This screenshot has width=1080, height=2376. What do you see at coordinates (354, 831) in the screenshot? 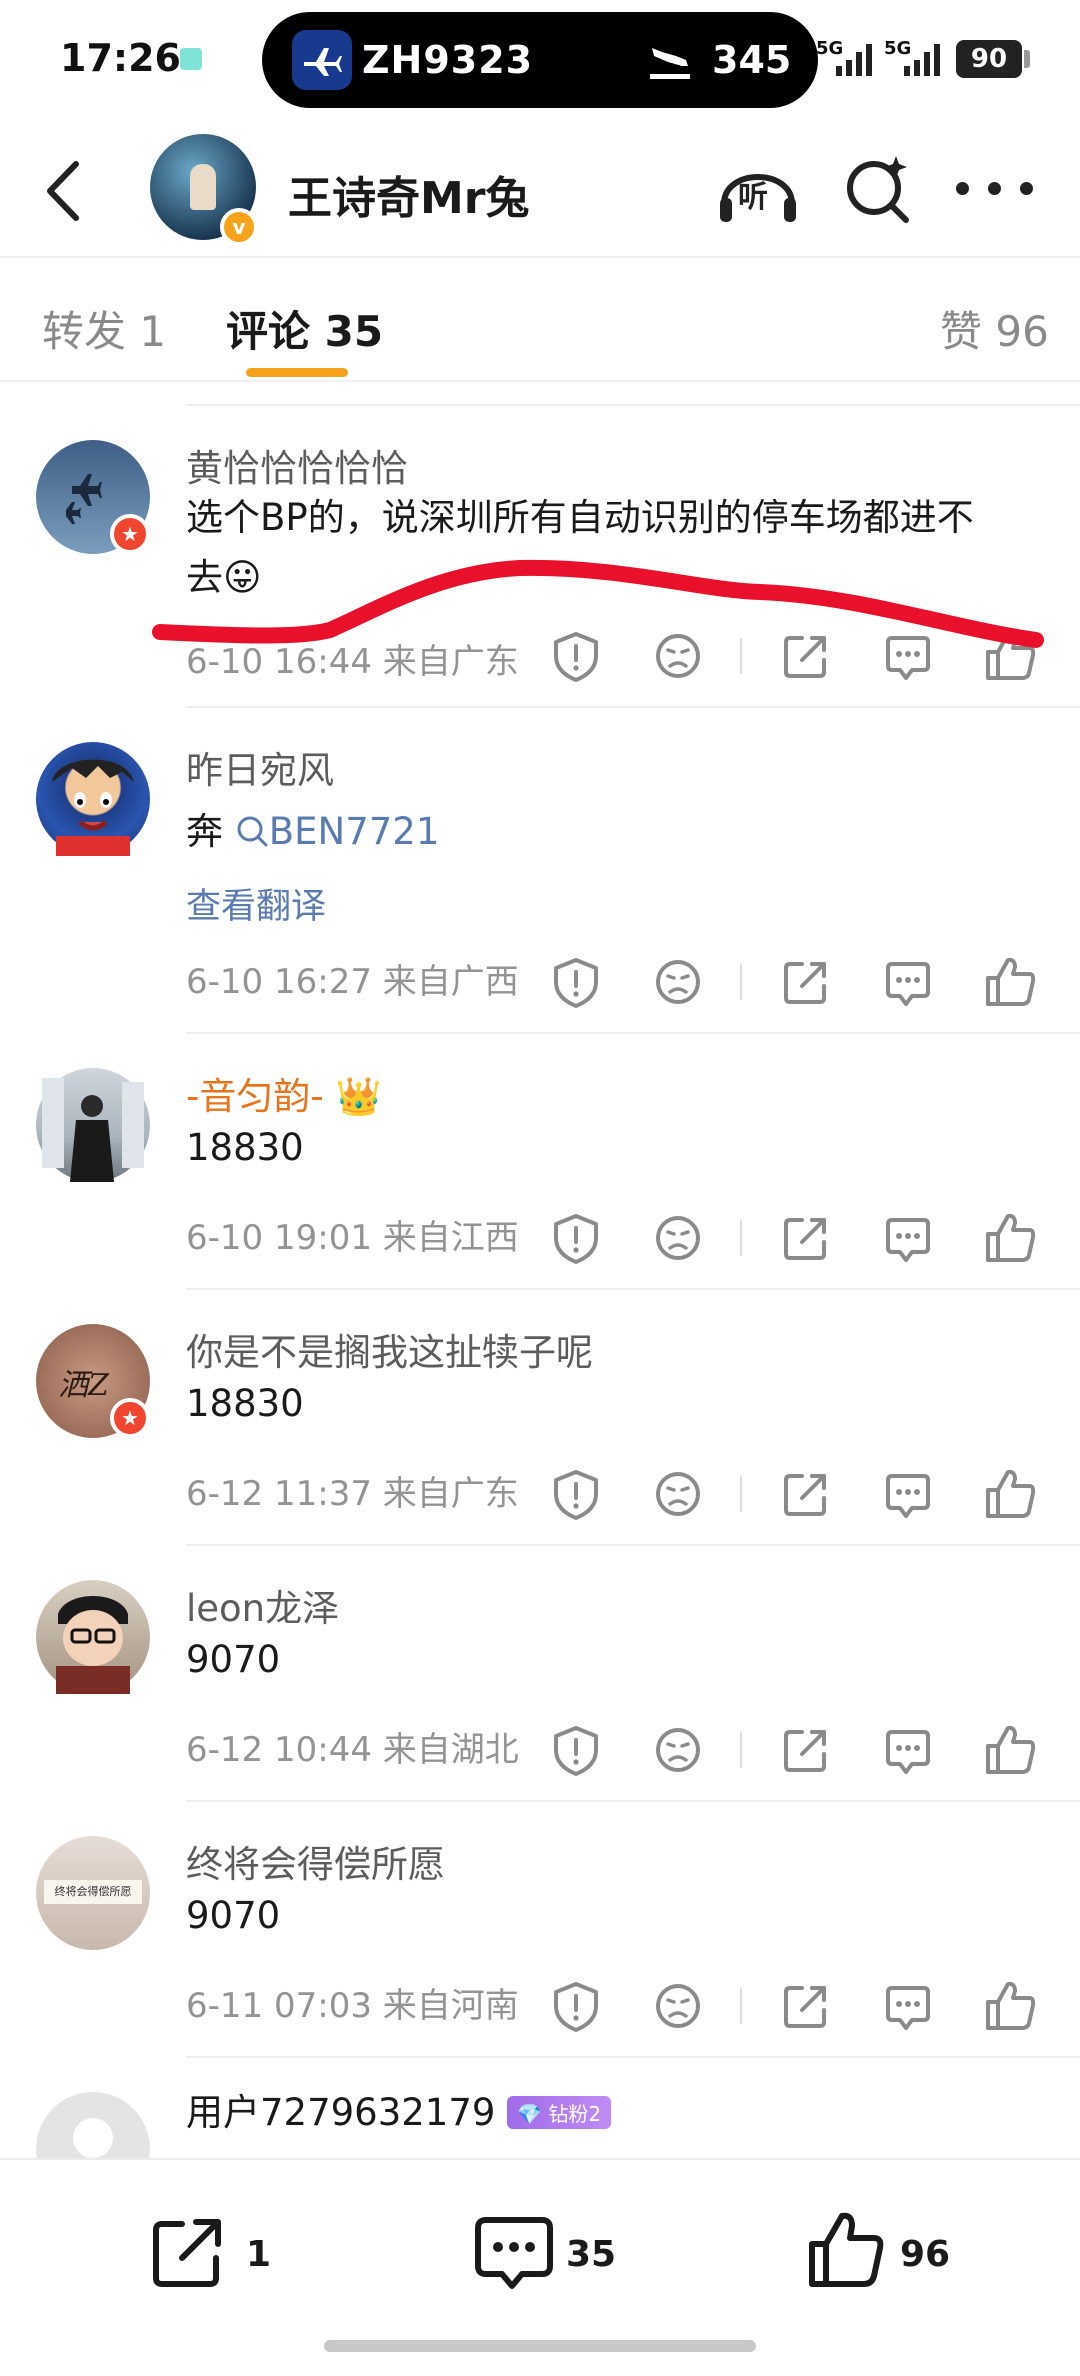
I see `search-link: BEN7721` at bounding box center [354, 831].